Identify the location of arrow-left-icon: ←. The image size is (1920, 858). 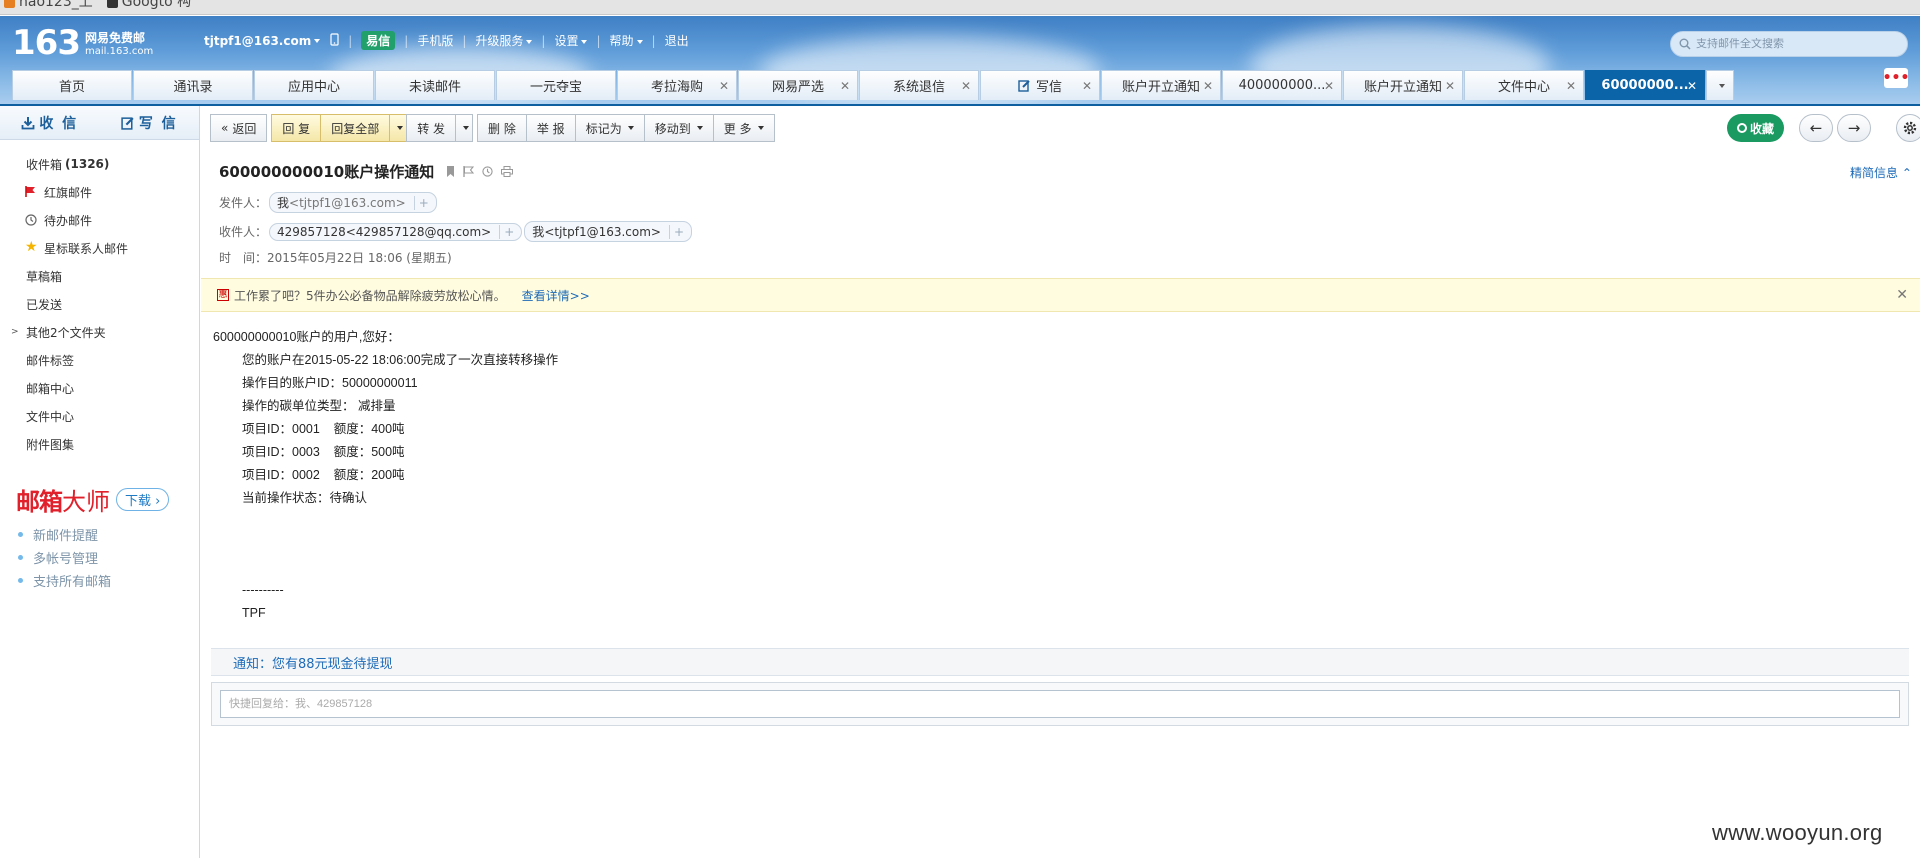
(1816, 128).